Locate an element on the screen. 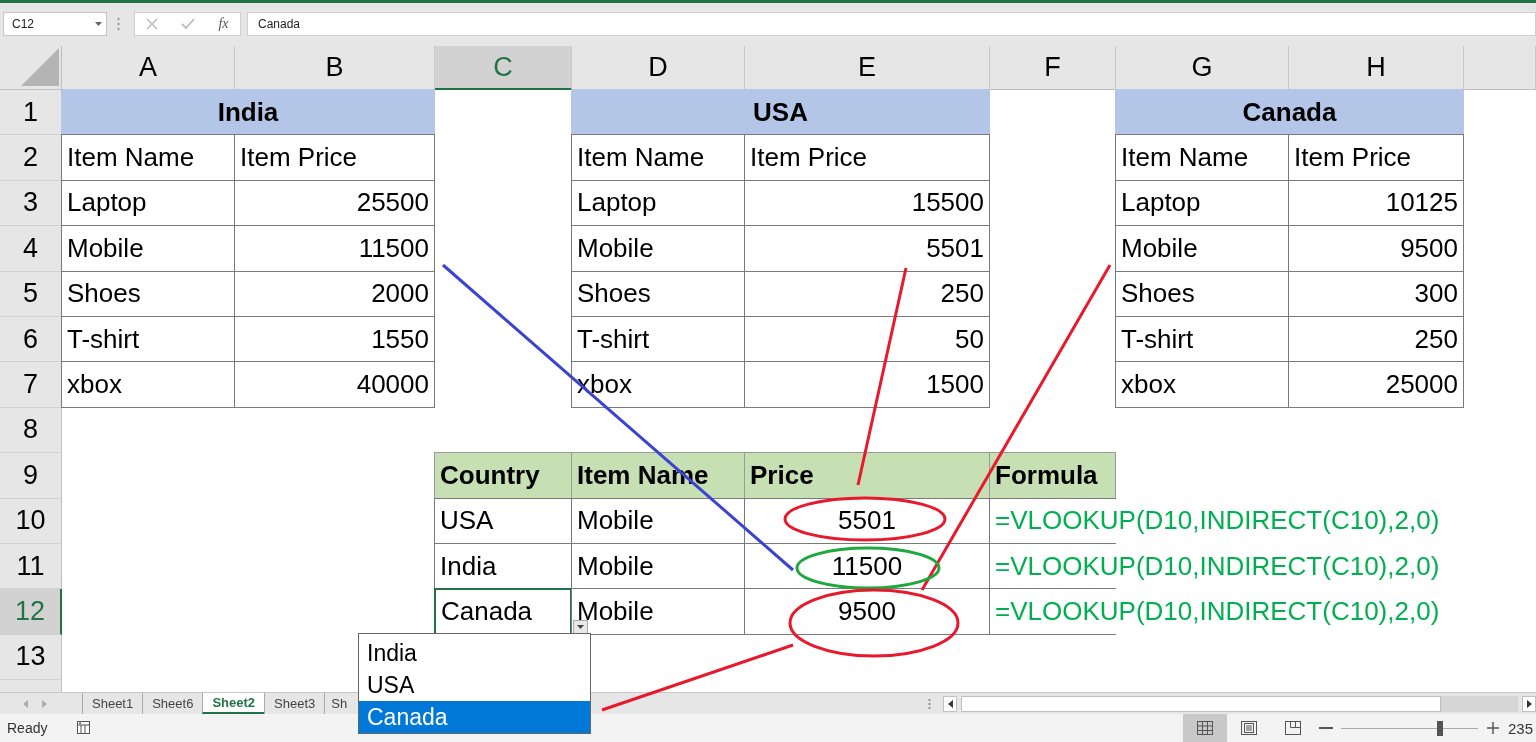 This screenshot has width=1536, height=742. table-cell: USA is located at coordinates (503, 520).